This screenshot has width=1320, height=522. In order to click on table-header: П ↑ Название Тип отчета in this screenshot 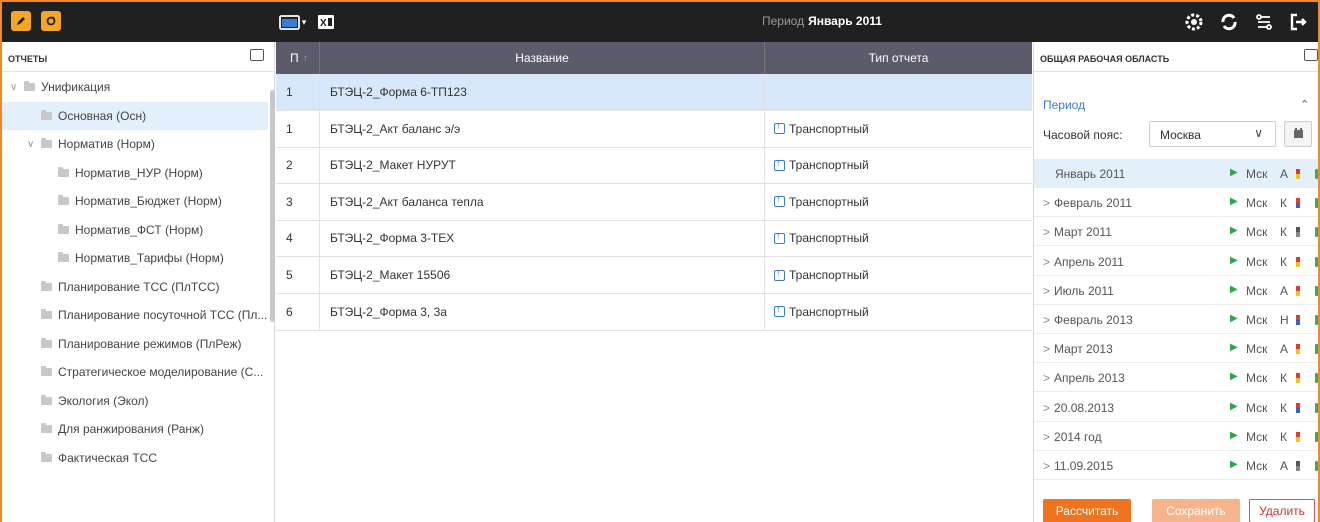, I will do `click(654, 58)`.